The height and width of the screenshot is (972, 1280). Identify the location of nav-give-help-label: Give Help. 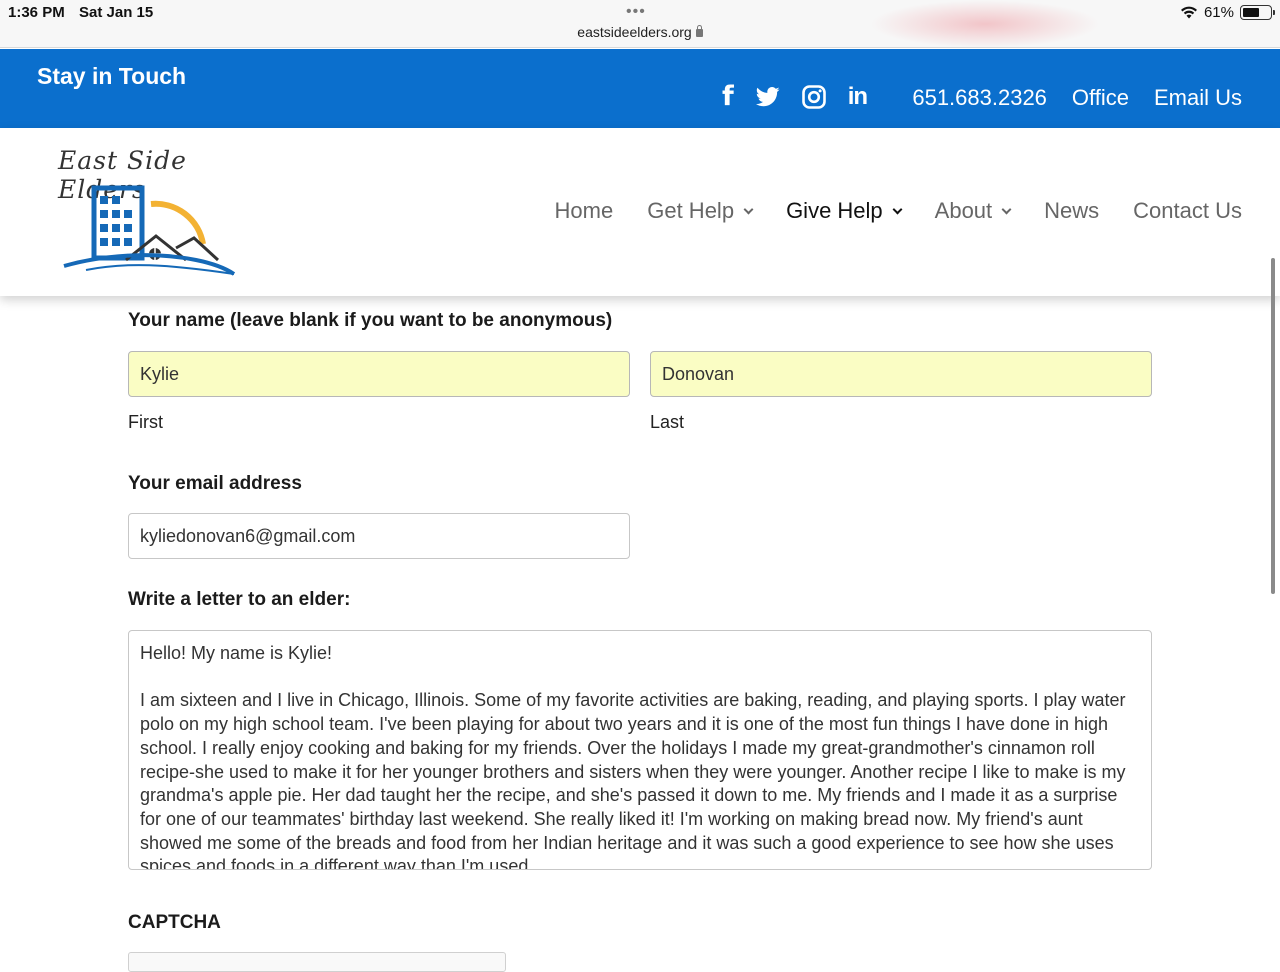
(834, 210).